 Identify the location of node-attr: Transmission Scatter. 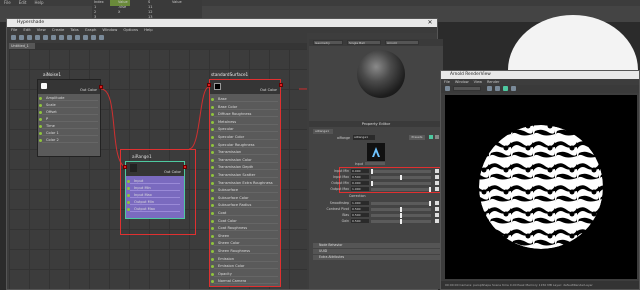
(246, 175).